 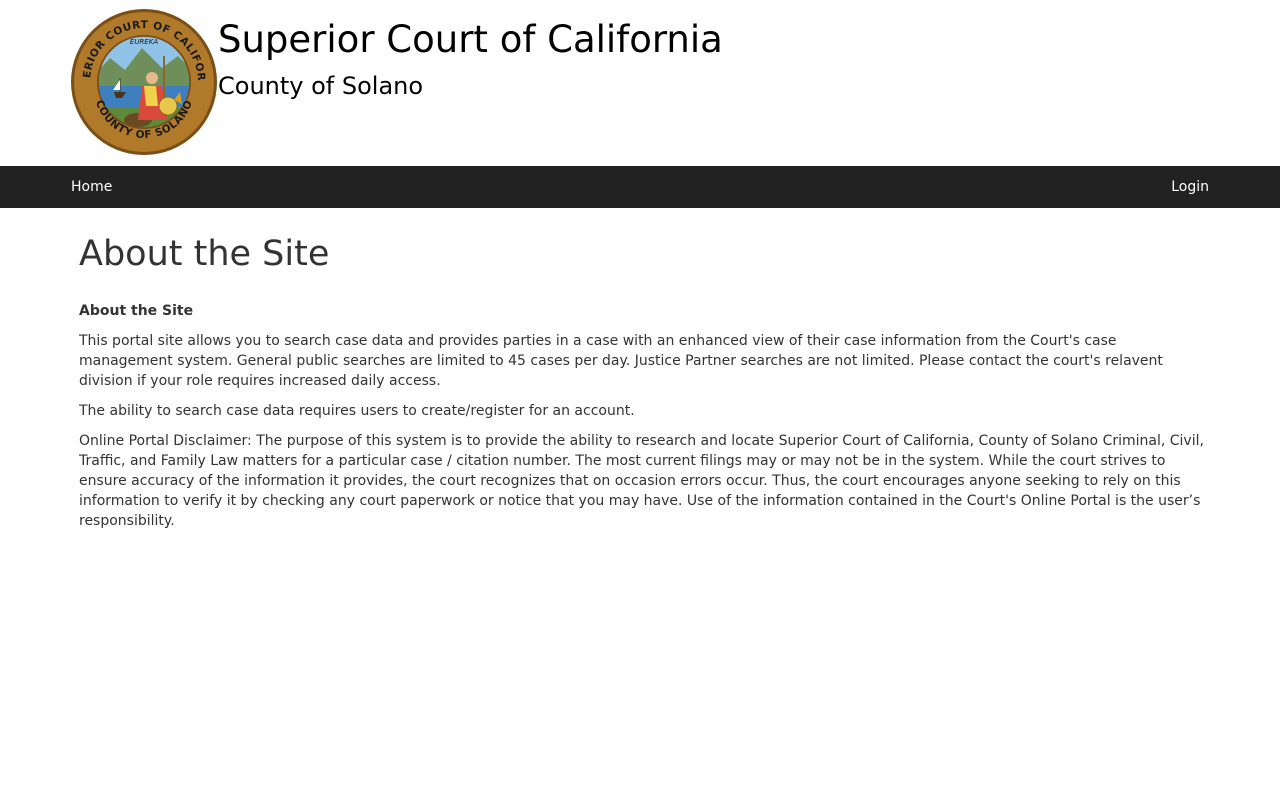 I want to click on section-heading: About the Site, so click(x=136, y=311).